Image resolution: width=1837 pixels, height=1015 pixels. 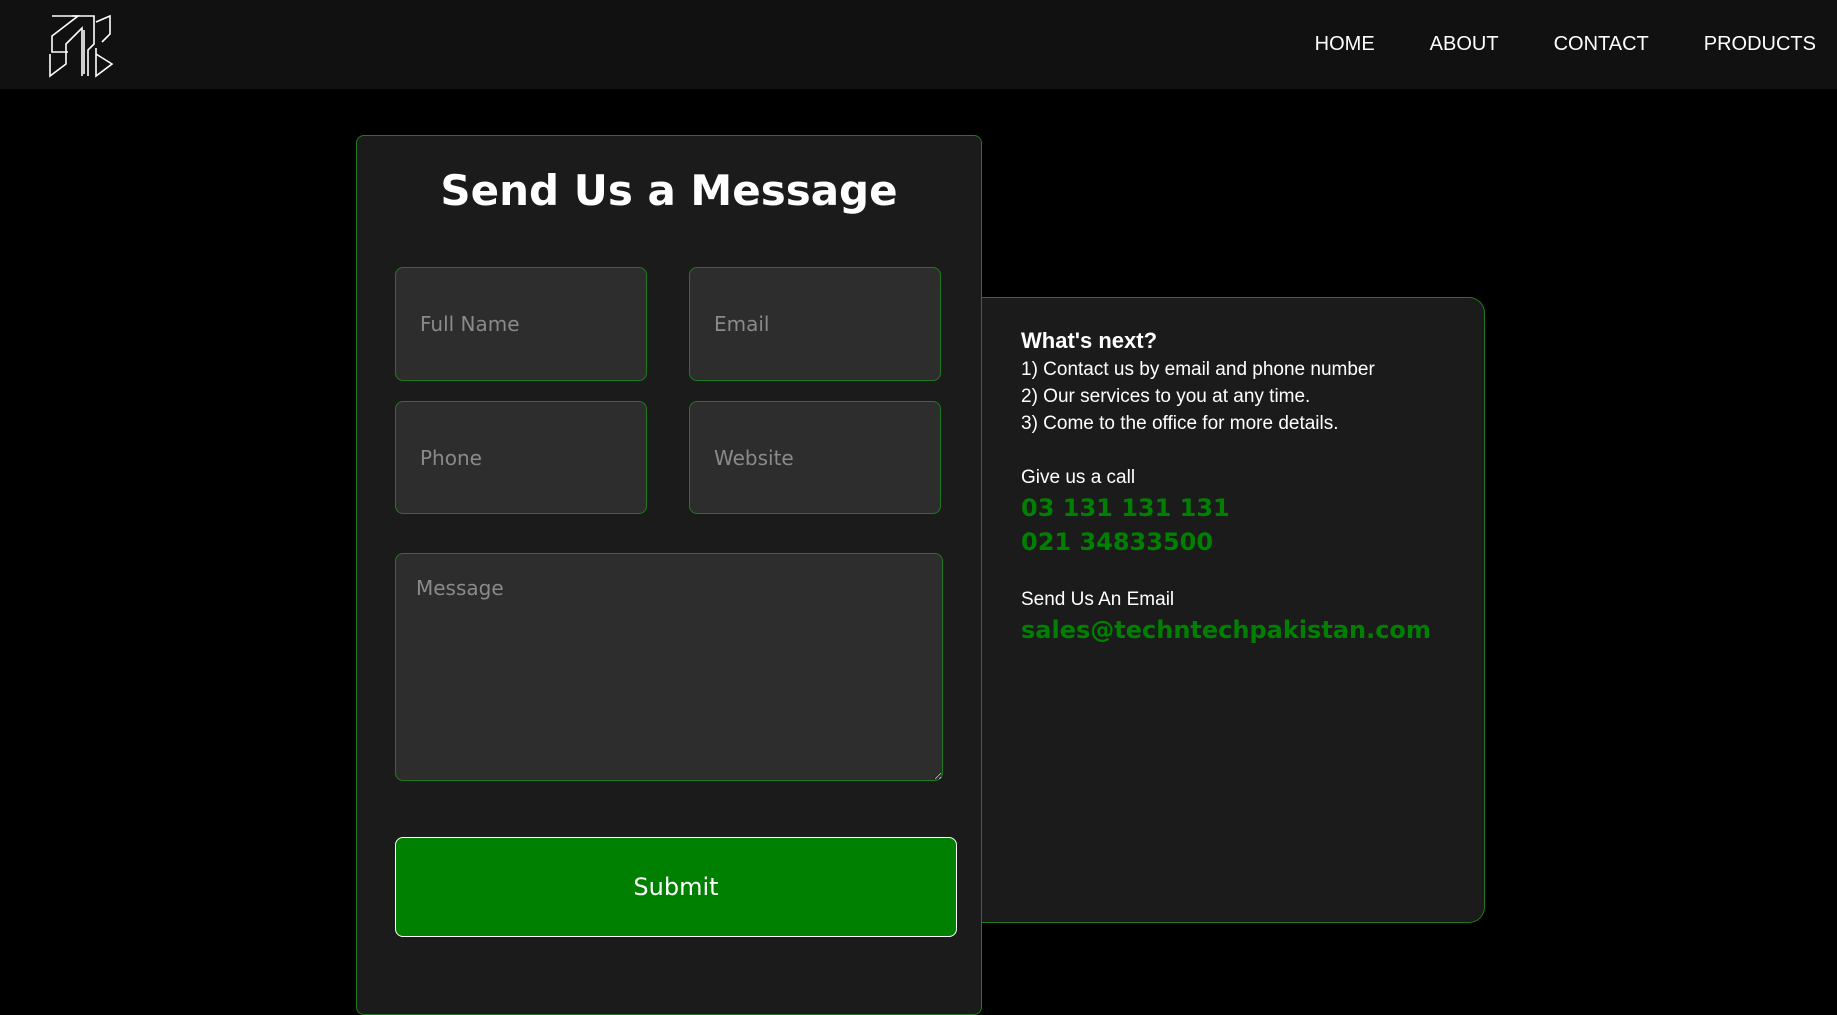 What do you see at coordinates (1180, 423) in the screenshot?
I see `next-step-item: 3) Come to the office for more details.` at bounding box center [1180, 423].